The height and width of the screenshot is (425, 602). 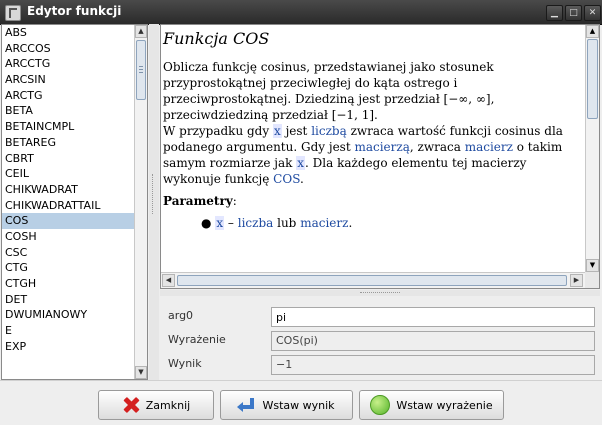 I want to click on function-list-item: BETAREG, so click(x=68, y=143).